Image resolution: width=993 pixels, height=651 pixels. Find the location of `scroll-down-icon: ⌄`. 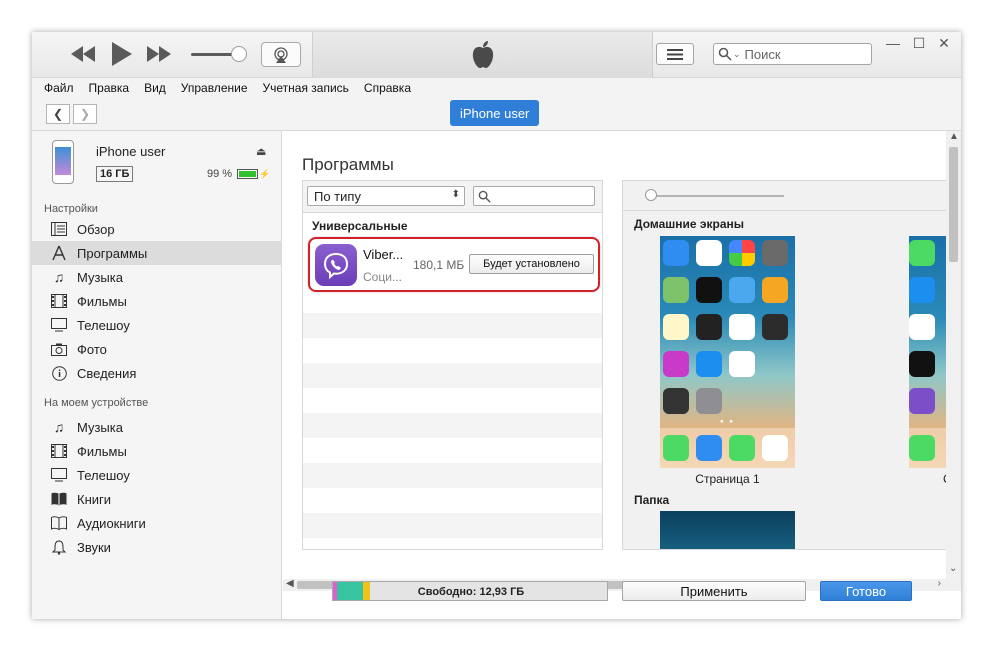

scroll-down-icon: ⌄ is located at coordinates (953, 568).